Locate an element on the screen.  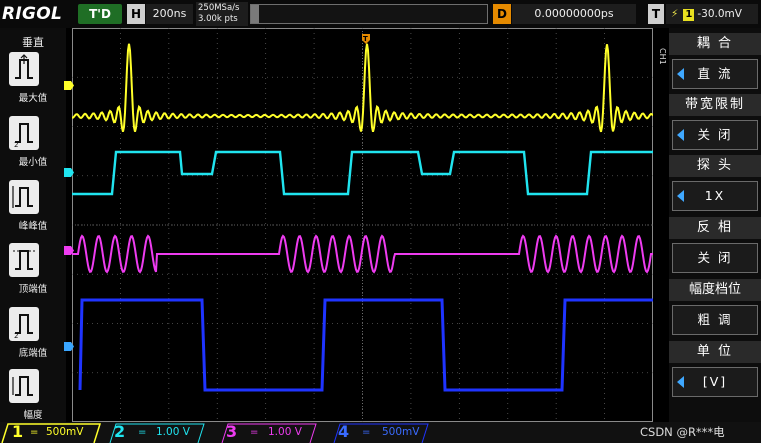
volts-scale-title: 幅度档位 is located at coordinates (715, 290).